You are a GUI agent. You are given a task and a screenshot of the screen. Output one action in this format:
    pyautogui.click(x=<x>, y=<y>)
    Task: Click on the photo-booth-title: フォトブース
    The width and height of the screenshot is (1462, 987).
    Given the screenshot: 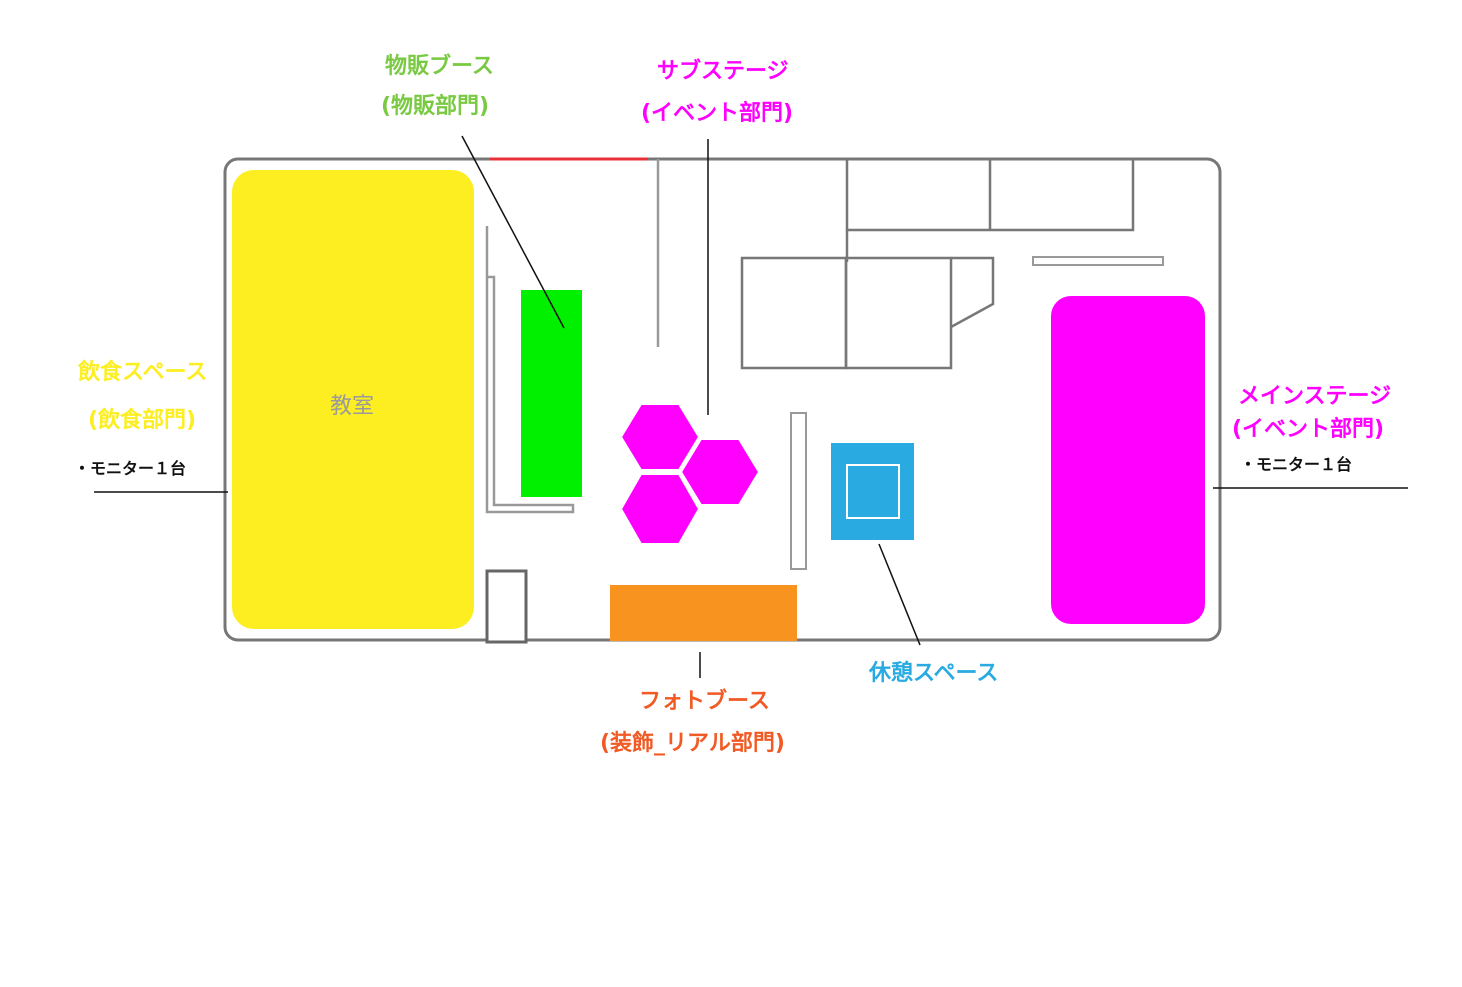 What is the action you would take?
    pyautogui.click(x=704, y=701)
    